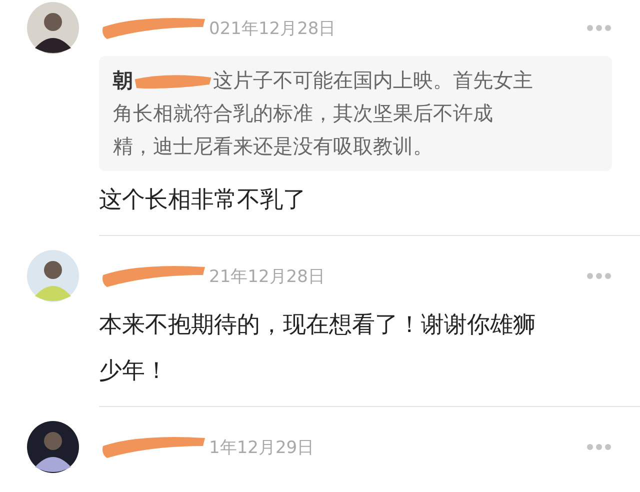 This screenshot has height=492, width=640. What do you see at coordinates (267, 277) in the screenshot?
I see `comment-date: 21年12月28日` at bounding box center [267, 277].